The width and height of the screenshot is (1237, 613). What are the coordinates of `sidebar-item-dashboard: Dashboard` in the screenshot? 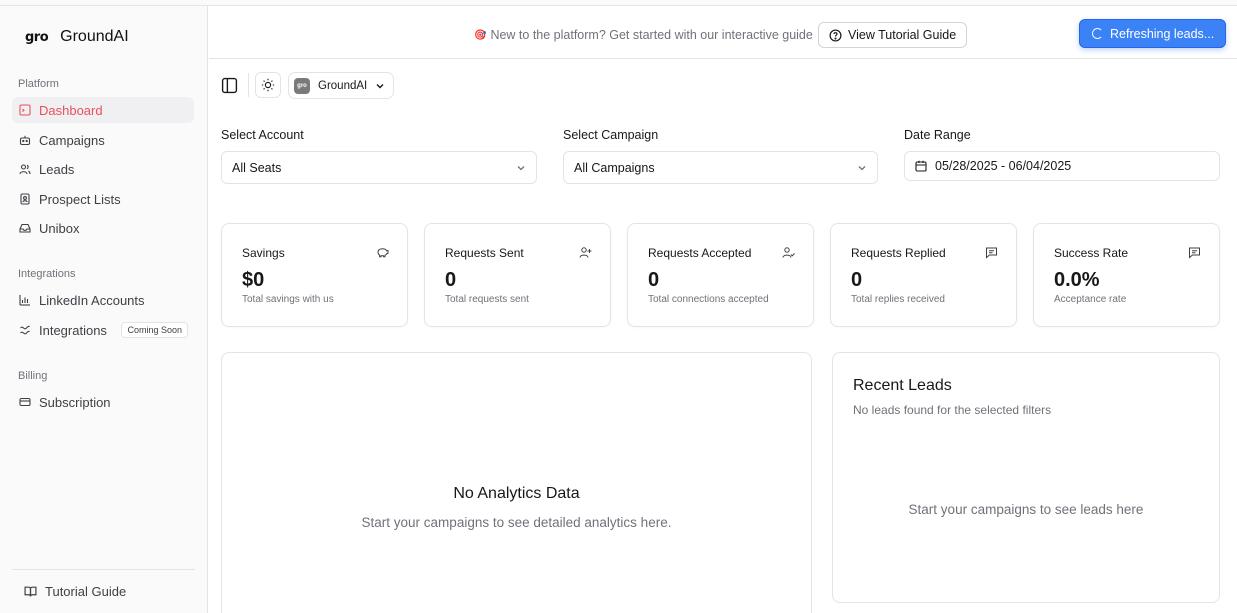 It's located at (103, 110).